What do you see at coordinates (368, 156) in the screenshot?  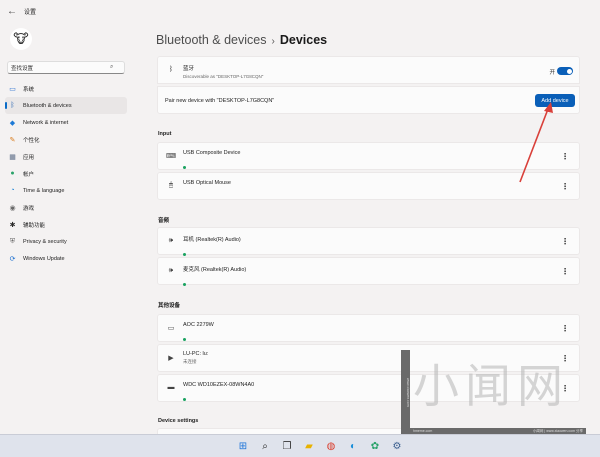 I see `device-card: ⌨ USB Composite Device ⋮` at bounding box center [368, 156].